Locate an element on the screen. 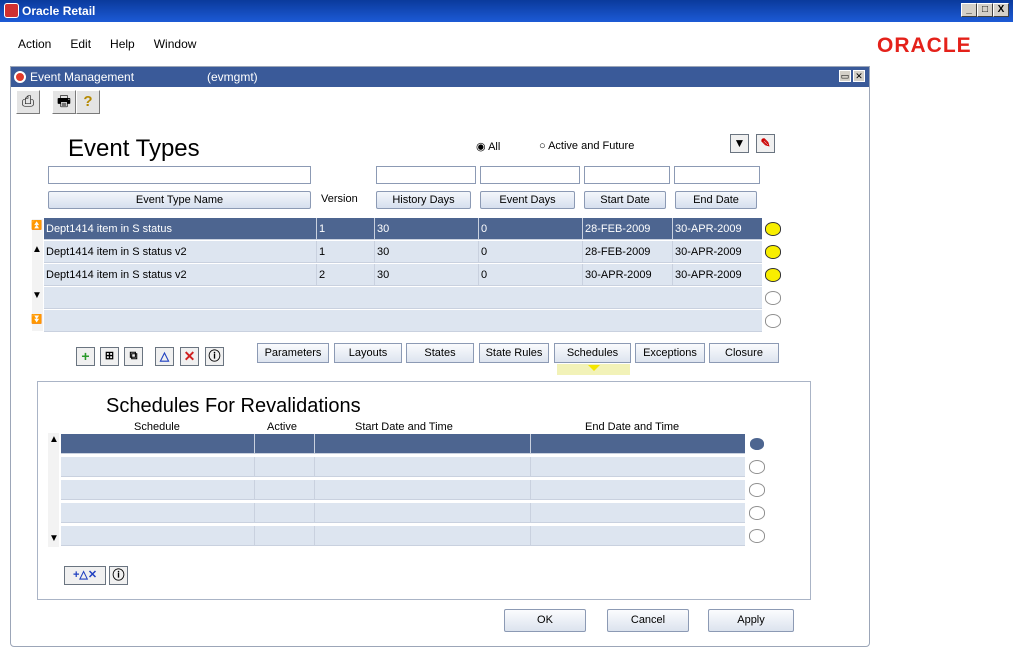  start-filter-field is located at coordinates (627, 175).